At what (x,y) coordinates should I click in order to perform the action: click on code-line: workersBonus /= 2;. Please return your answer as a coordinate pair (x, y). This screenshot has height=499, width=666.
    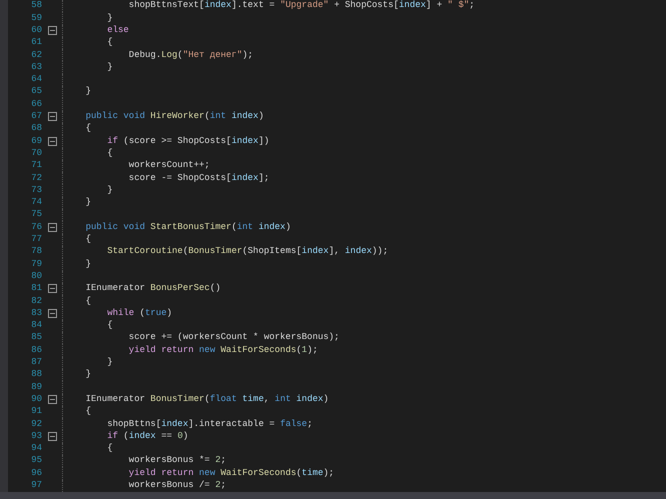
    Looking at the image, I should click on (177, 485).